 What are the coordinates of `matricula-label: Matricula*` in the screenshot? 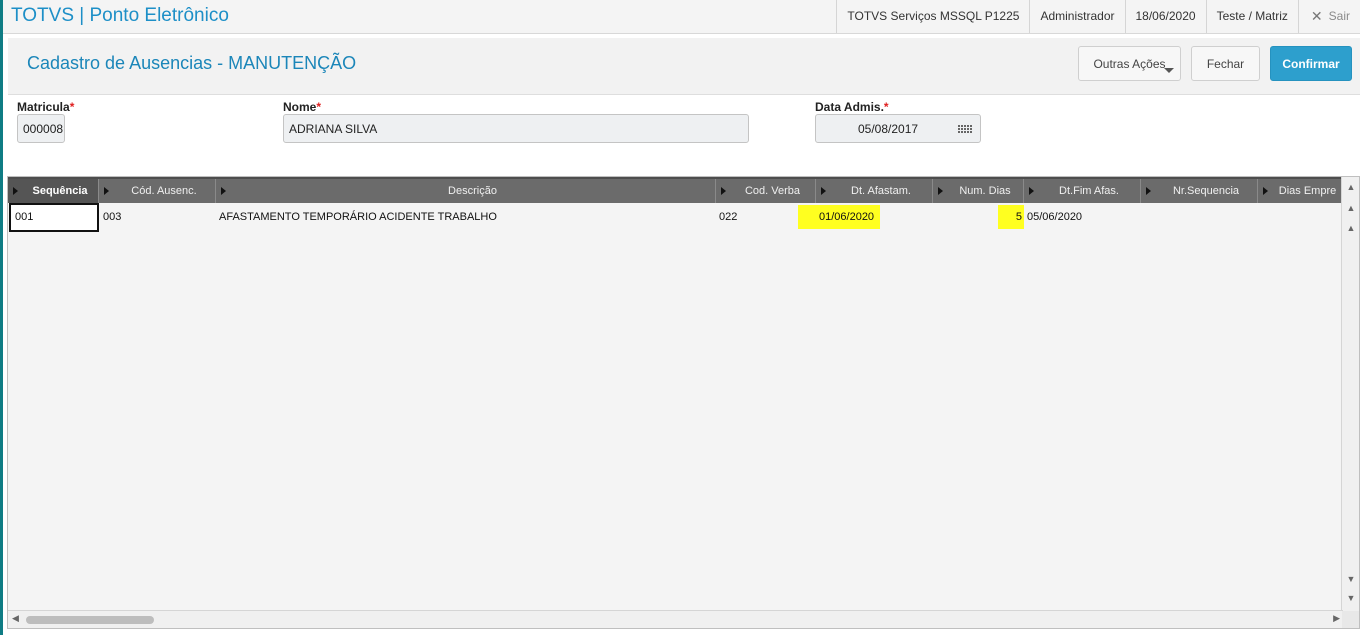 It's located at (46, 107).